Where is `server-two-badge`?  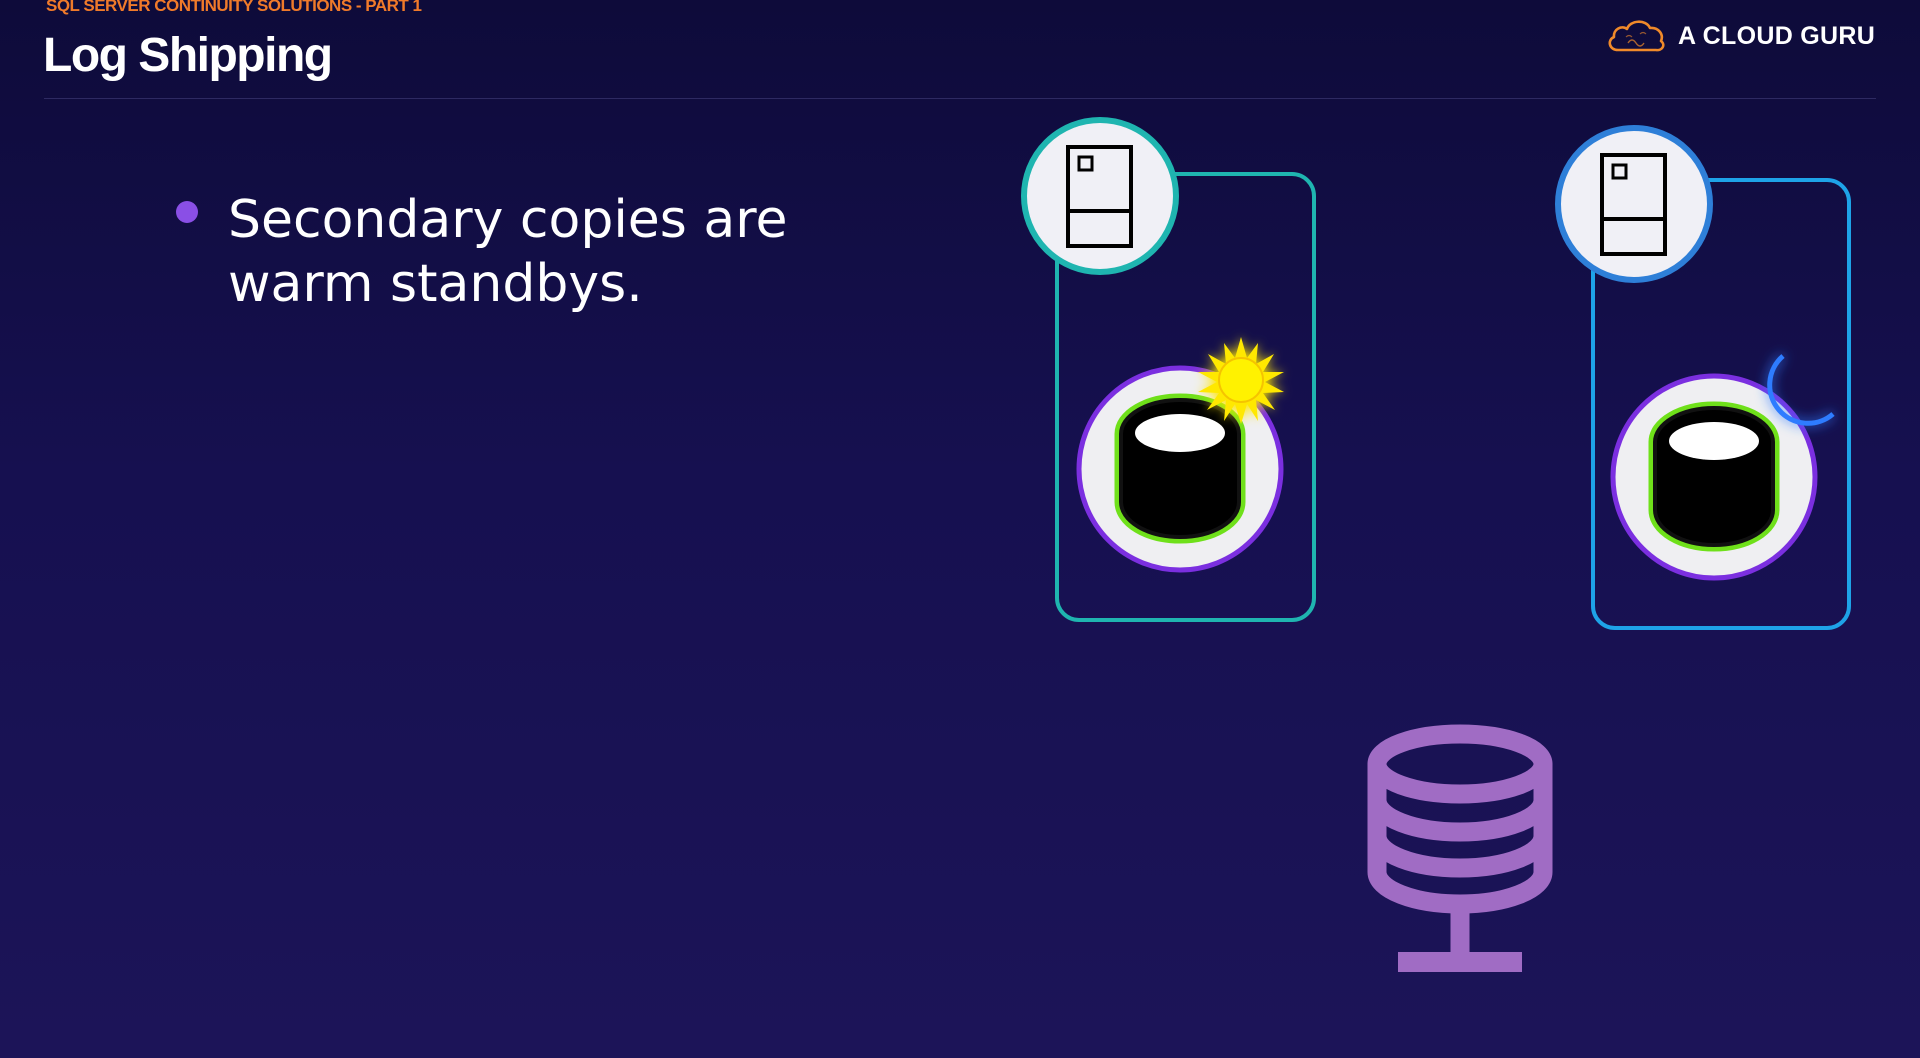
server-two-badge is located at coordinates (1634, 204).